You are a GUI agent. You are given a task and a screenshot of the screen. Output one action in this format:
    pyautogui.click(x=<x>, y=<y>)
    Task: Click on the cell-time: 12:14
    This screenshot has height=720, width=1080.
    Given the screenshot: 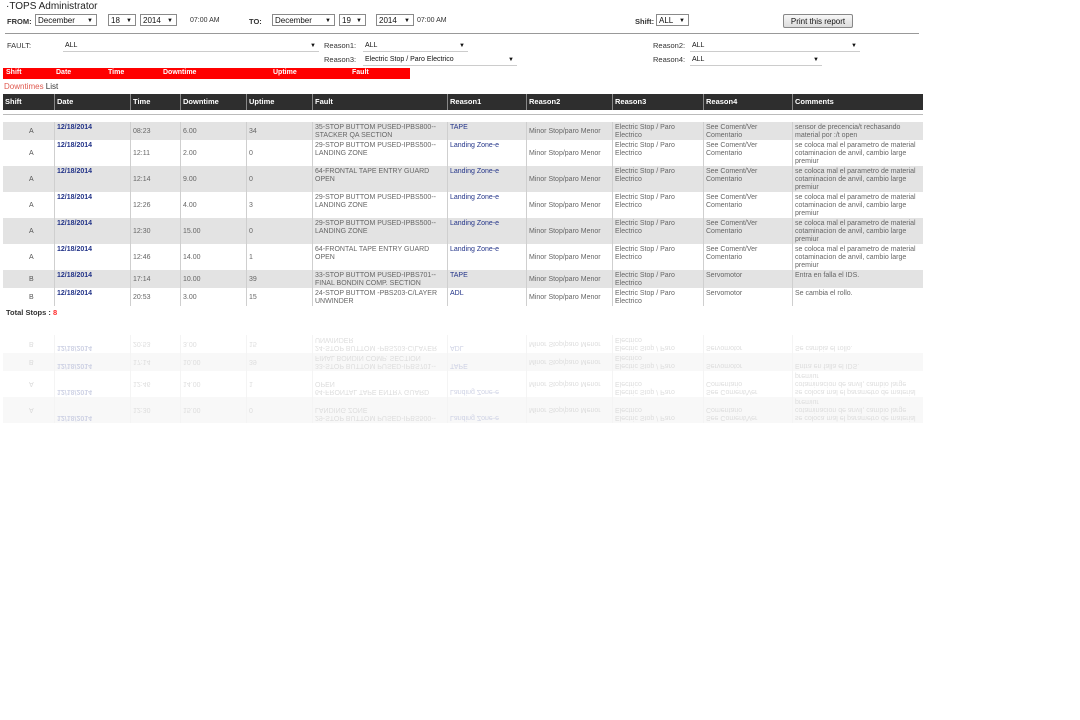 What is the action you would take?
    pyautogui.click(x=155, y=179)
    